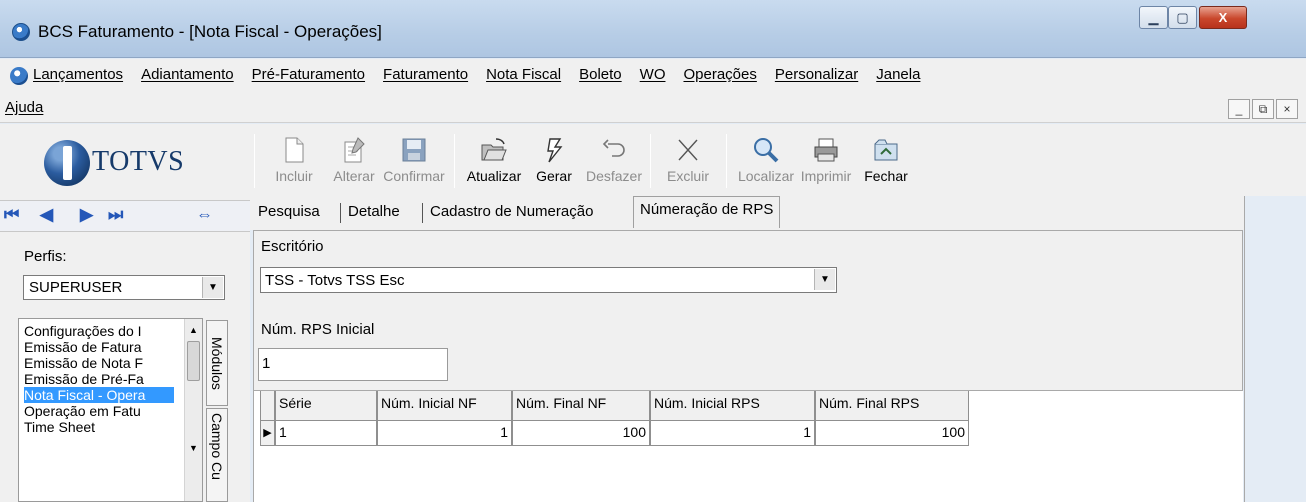  What do you see at coordinates (24, 107) in the screenshot?
I see `menu-ajuda: Ajuda` at bounding box center [24, 107].